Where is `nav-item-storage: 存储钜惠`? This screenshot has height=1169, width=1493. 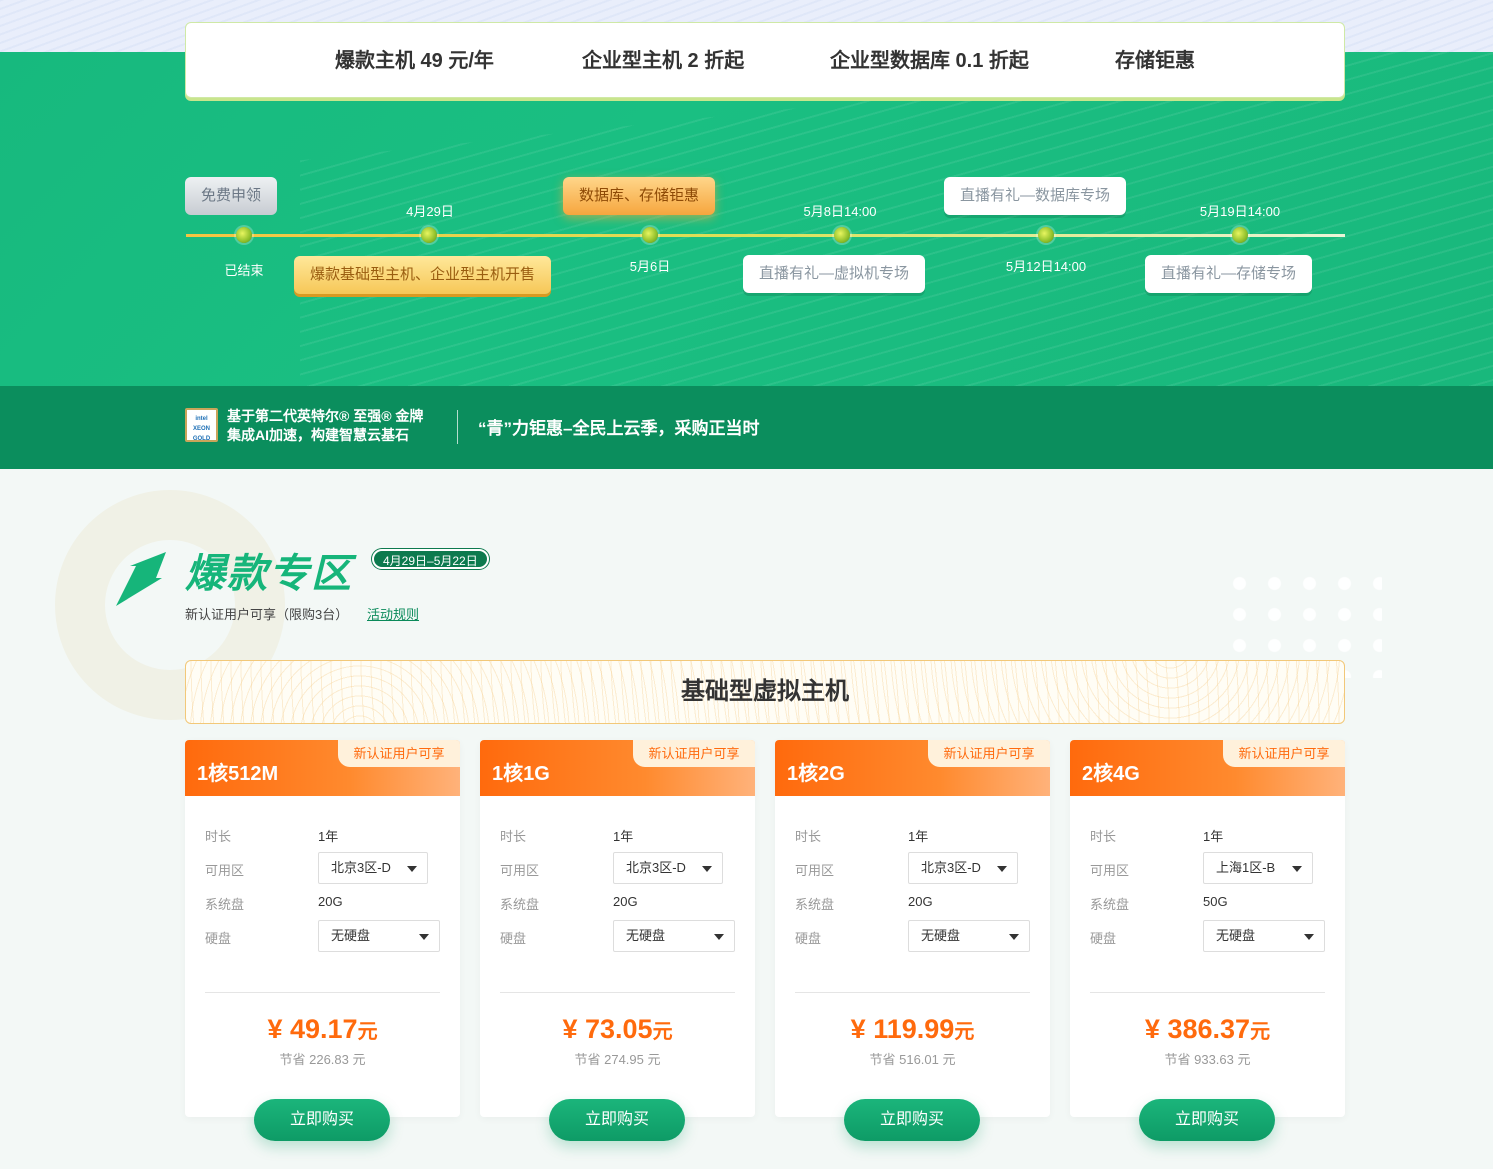
nav-item-storage: 存储钜惠 is located at coordinates (1155, 61).